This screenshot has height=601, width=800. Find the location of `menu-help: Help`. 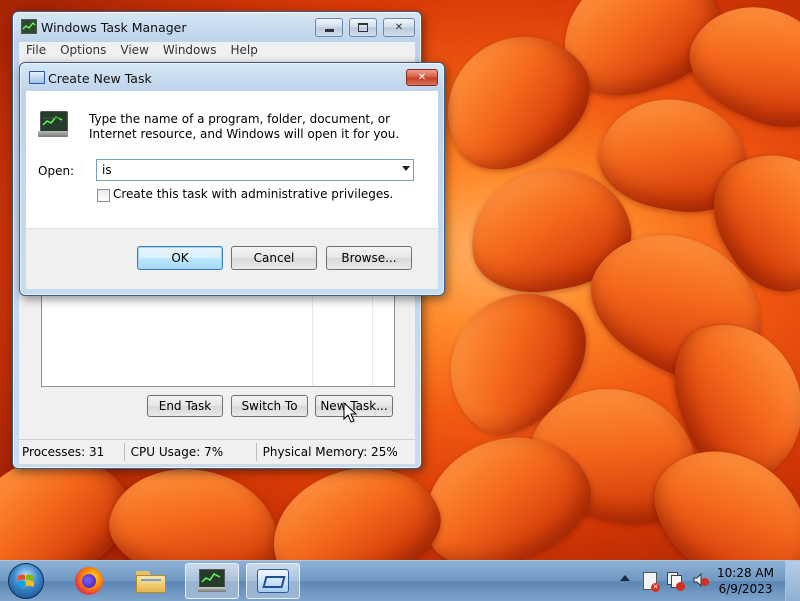

menu-help: Help is located at coordinates (243, 51).